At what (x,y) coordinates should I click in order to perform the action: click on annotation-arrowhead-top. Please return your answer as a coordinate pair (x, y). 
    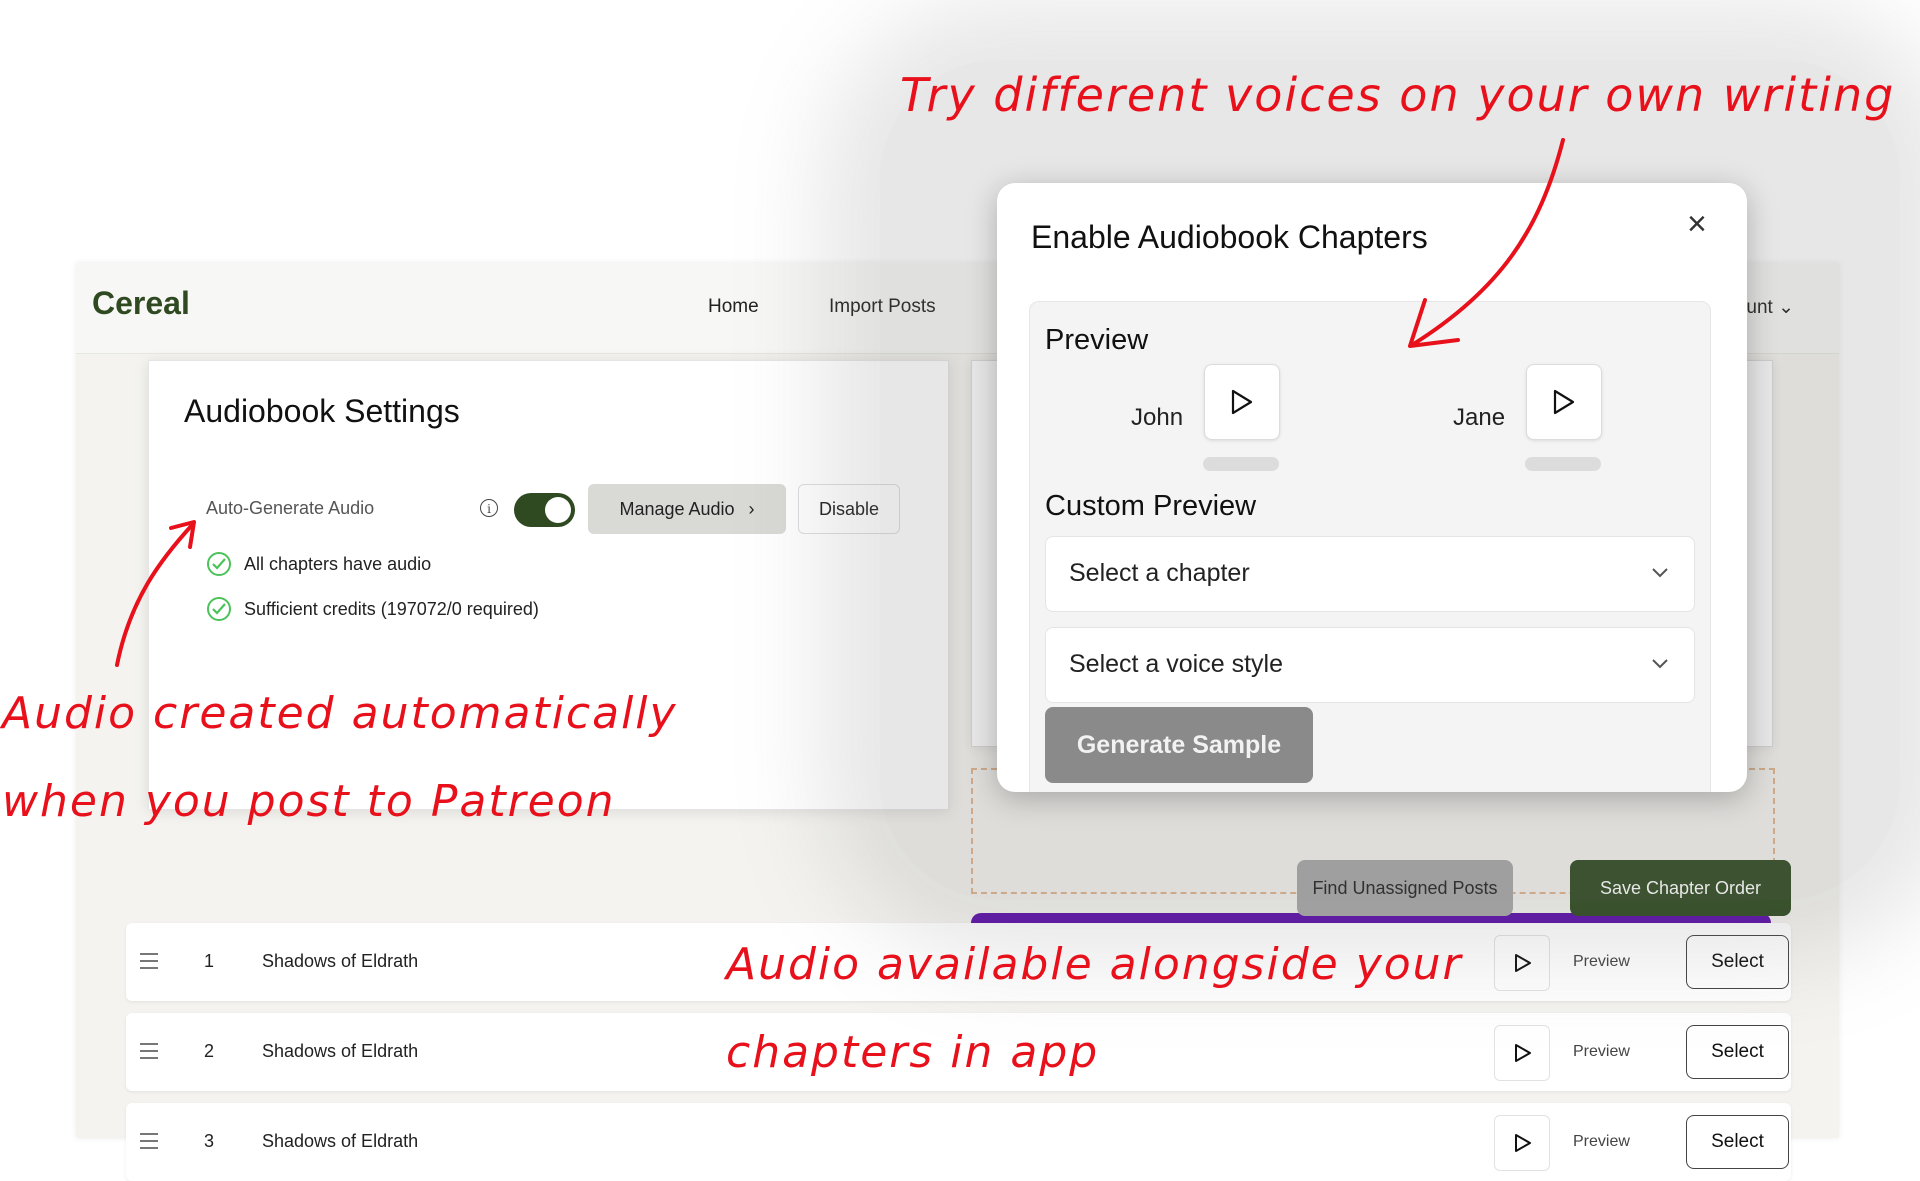
    Looking at the image, I should click on (1434, 323).